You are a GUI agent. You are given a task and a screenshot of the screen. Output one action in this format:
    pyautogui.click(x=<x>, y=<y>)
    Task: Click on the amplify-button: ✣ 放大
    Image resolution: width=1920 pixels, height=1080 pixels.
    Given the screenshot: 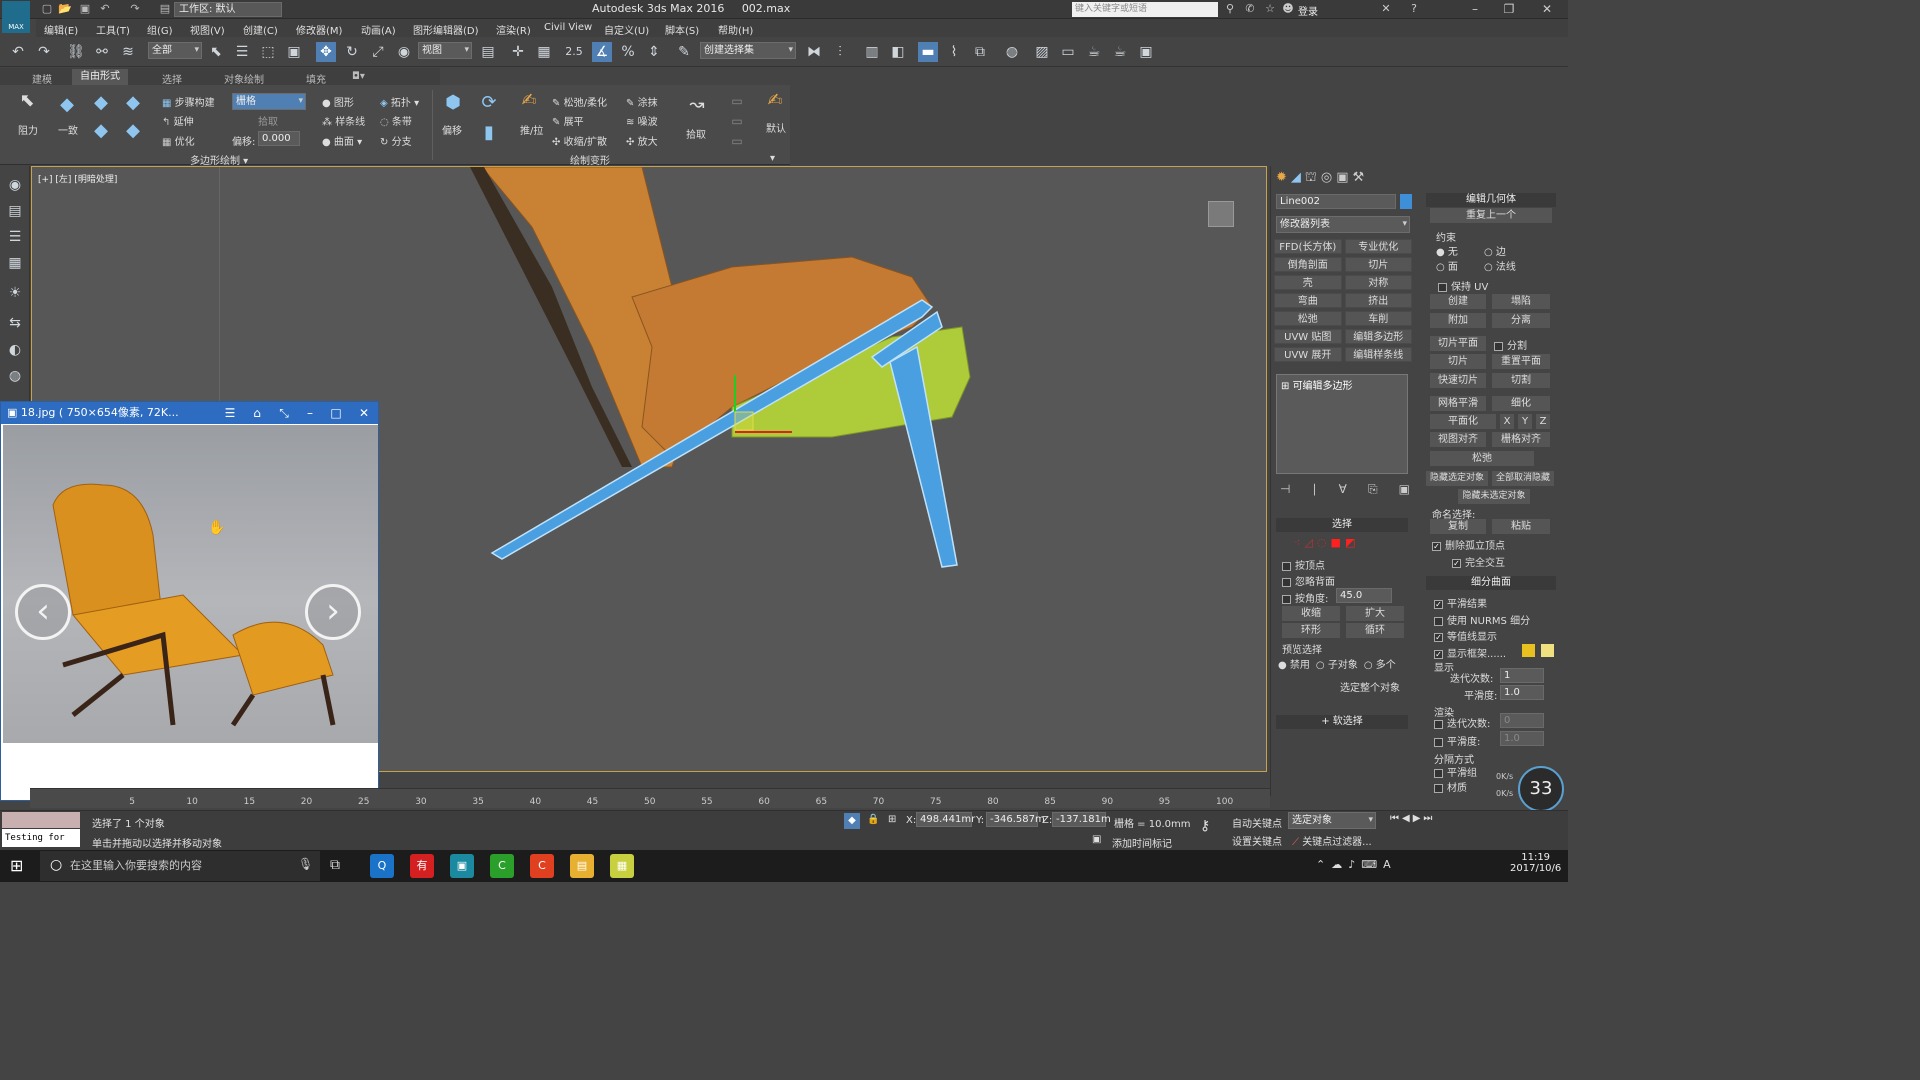 What is the action you would take?
    pyautogui.click(x=642, y=140)
    